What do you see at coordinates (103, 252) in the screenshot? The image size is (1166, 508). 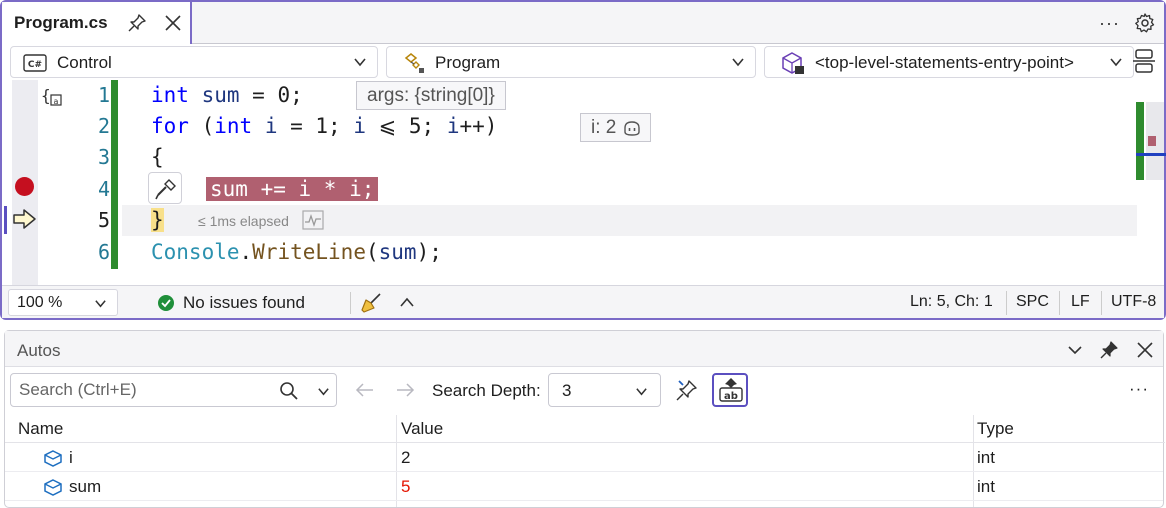 I see `line-number: 6` at bounding box center [103, 252].